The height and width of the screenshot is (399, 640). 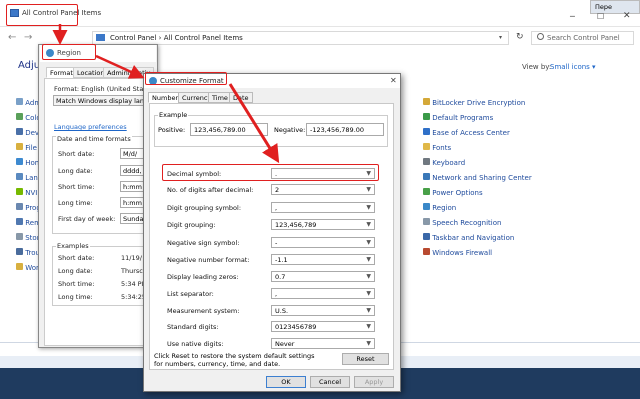 What do you see at coordinates (254, 123) in the screenshot?
I see `arrow-customize-to-decimal` at bounding box center [254, 123].